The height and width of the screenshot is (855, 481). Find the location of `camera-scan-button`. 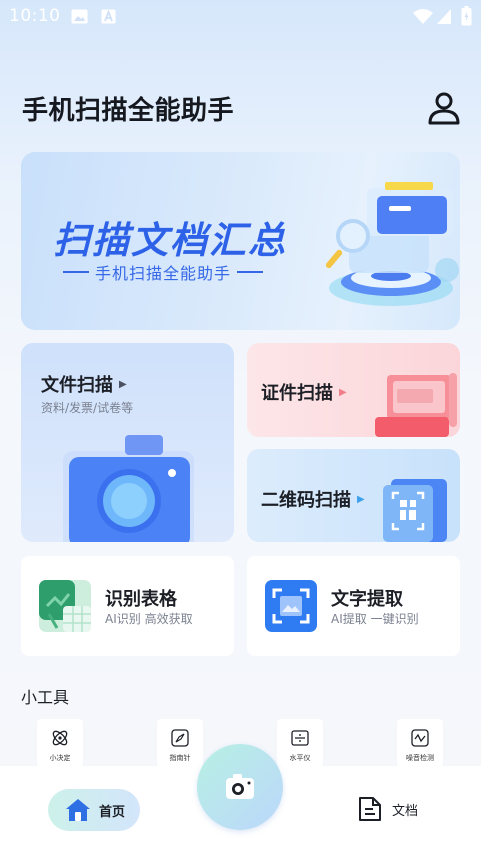

camera-scan-button is located at coordinates (240, 787).